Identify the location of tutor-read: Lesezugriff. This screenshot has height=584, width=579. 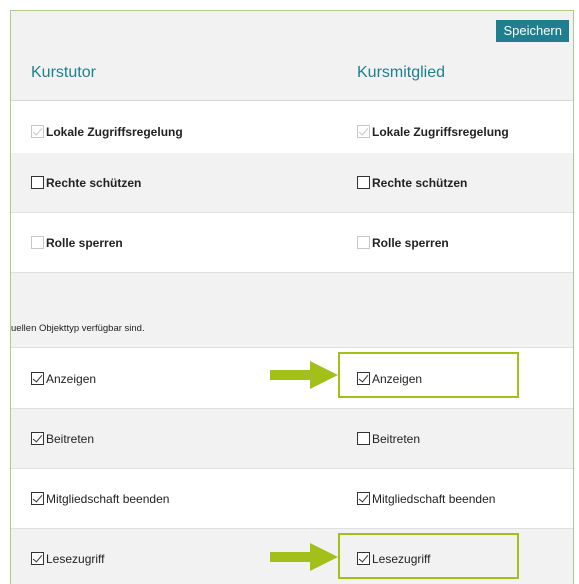
(67, 556).